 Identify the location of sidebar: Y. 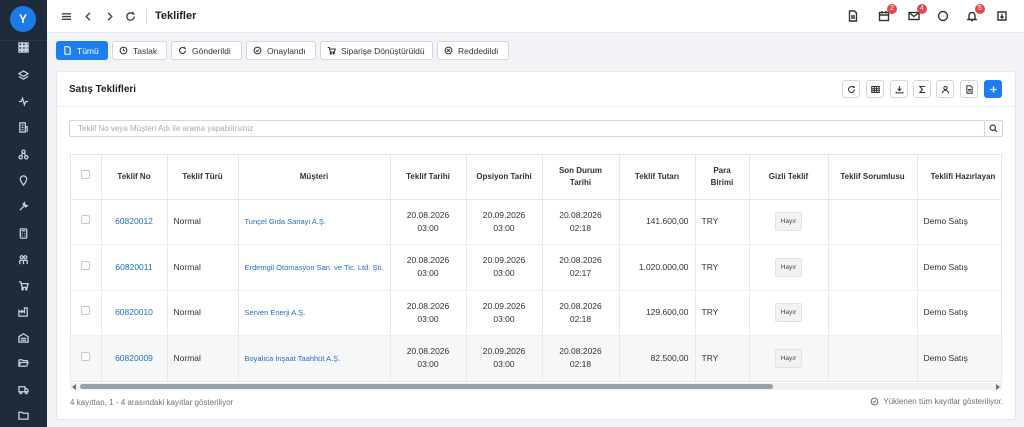
(23, 213).